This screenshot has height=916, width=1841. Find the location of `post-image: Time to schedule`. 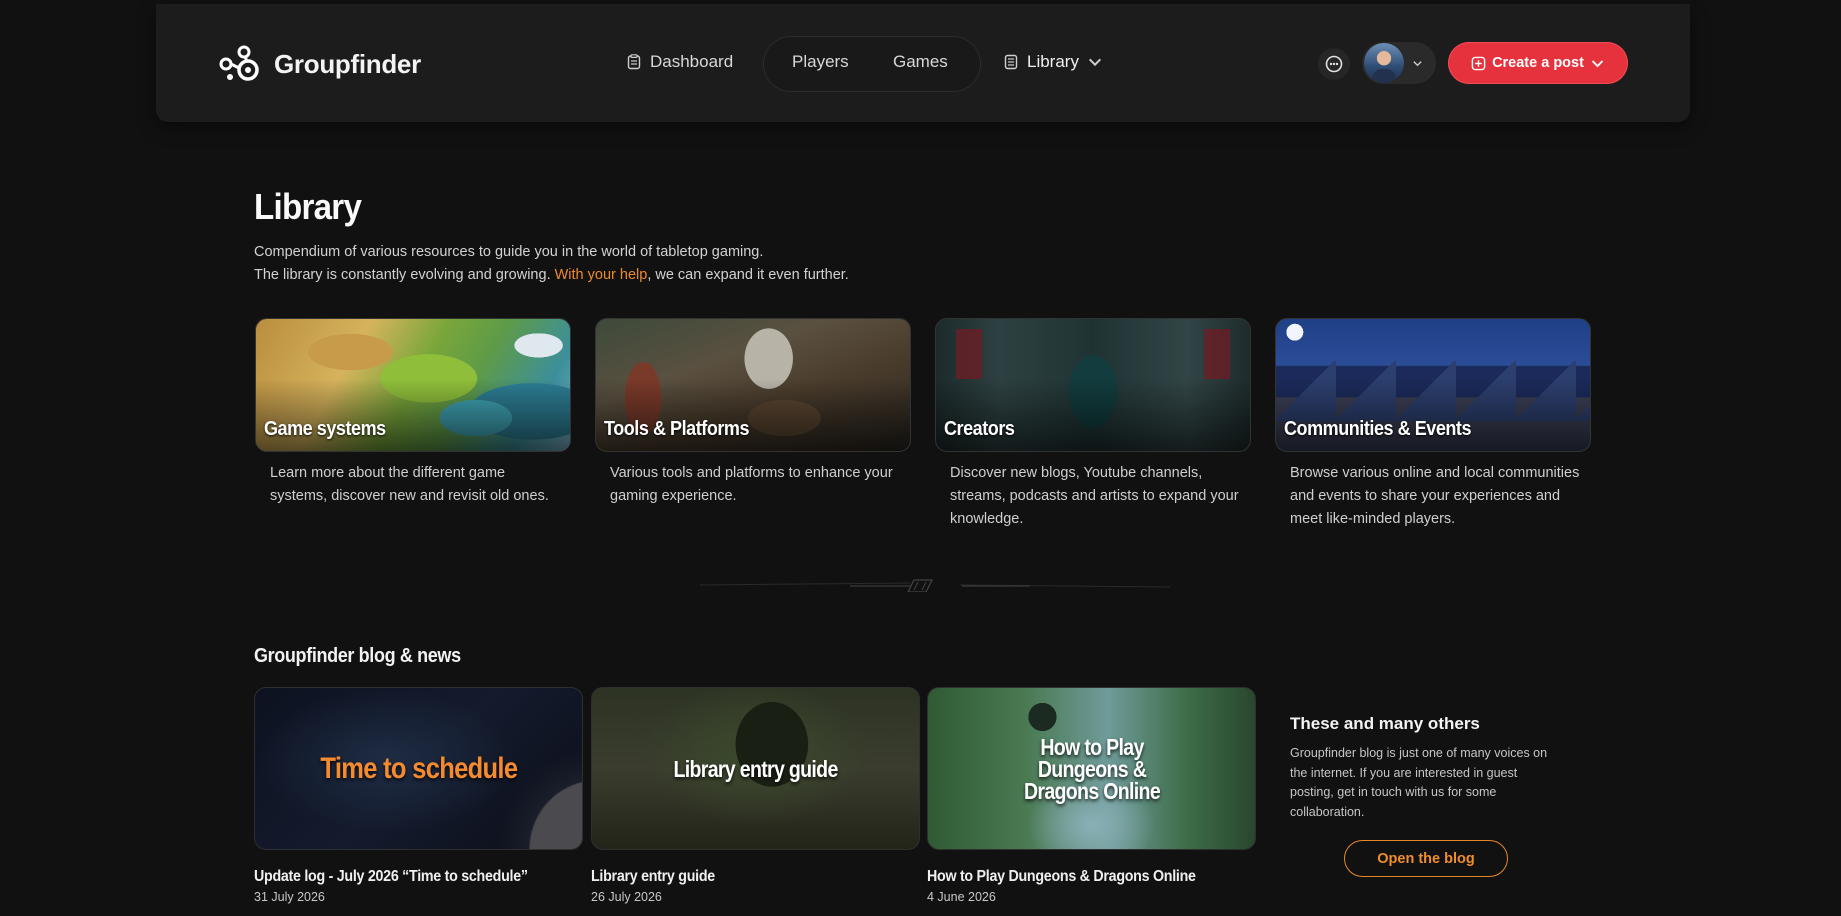

post-image: Time to schedule is located at coordinates (418, 768).